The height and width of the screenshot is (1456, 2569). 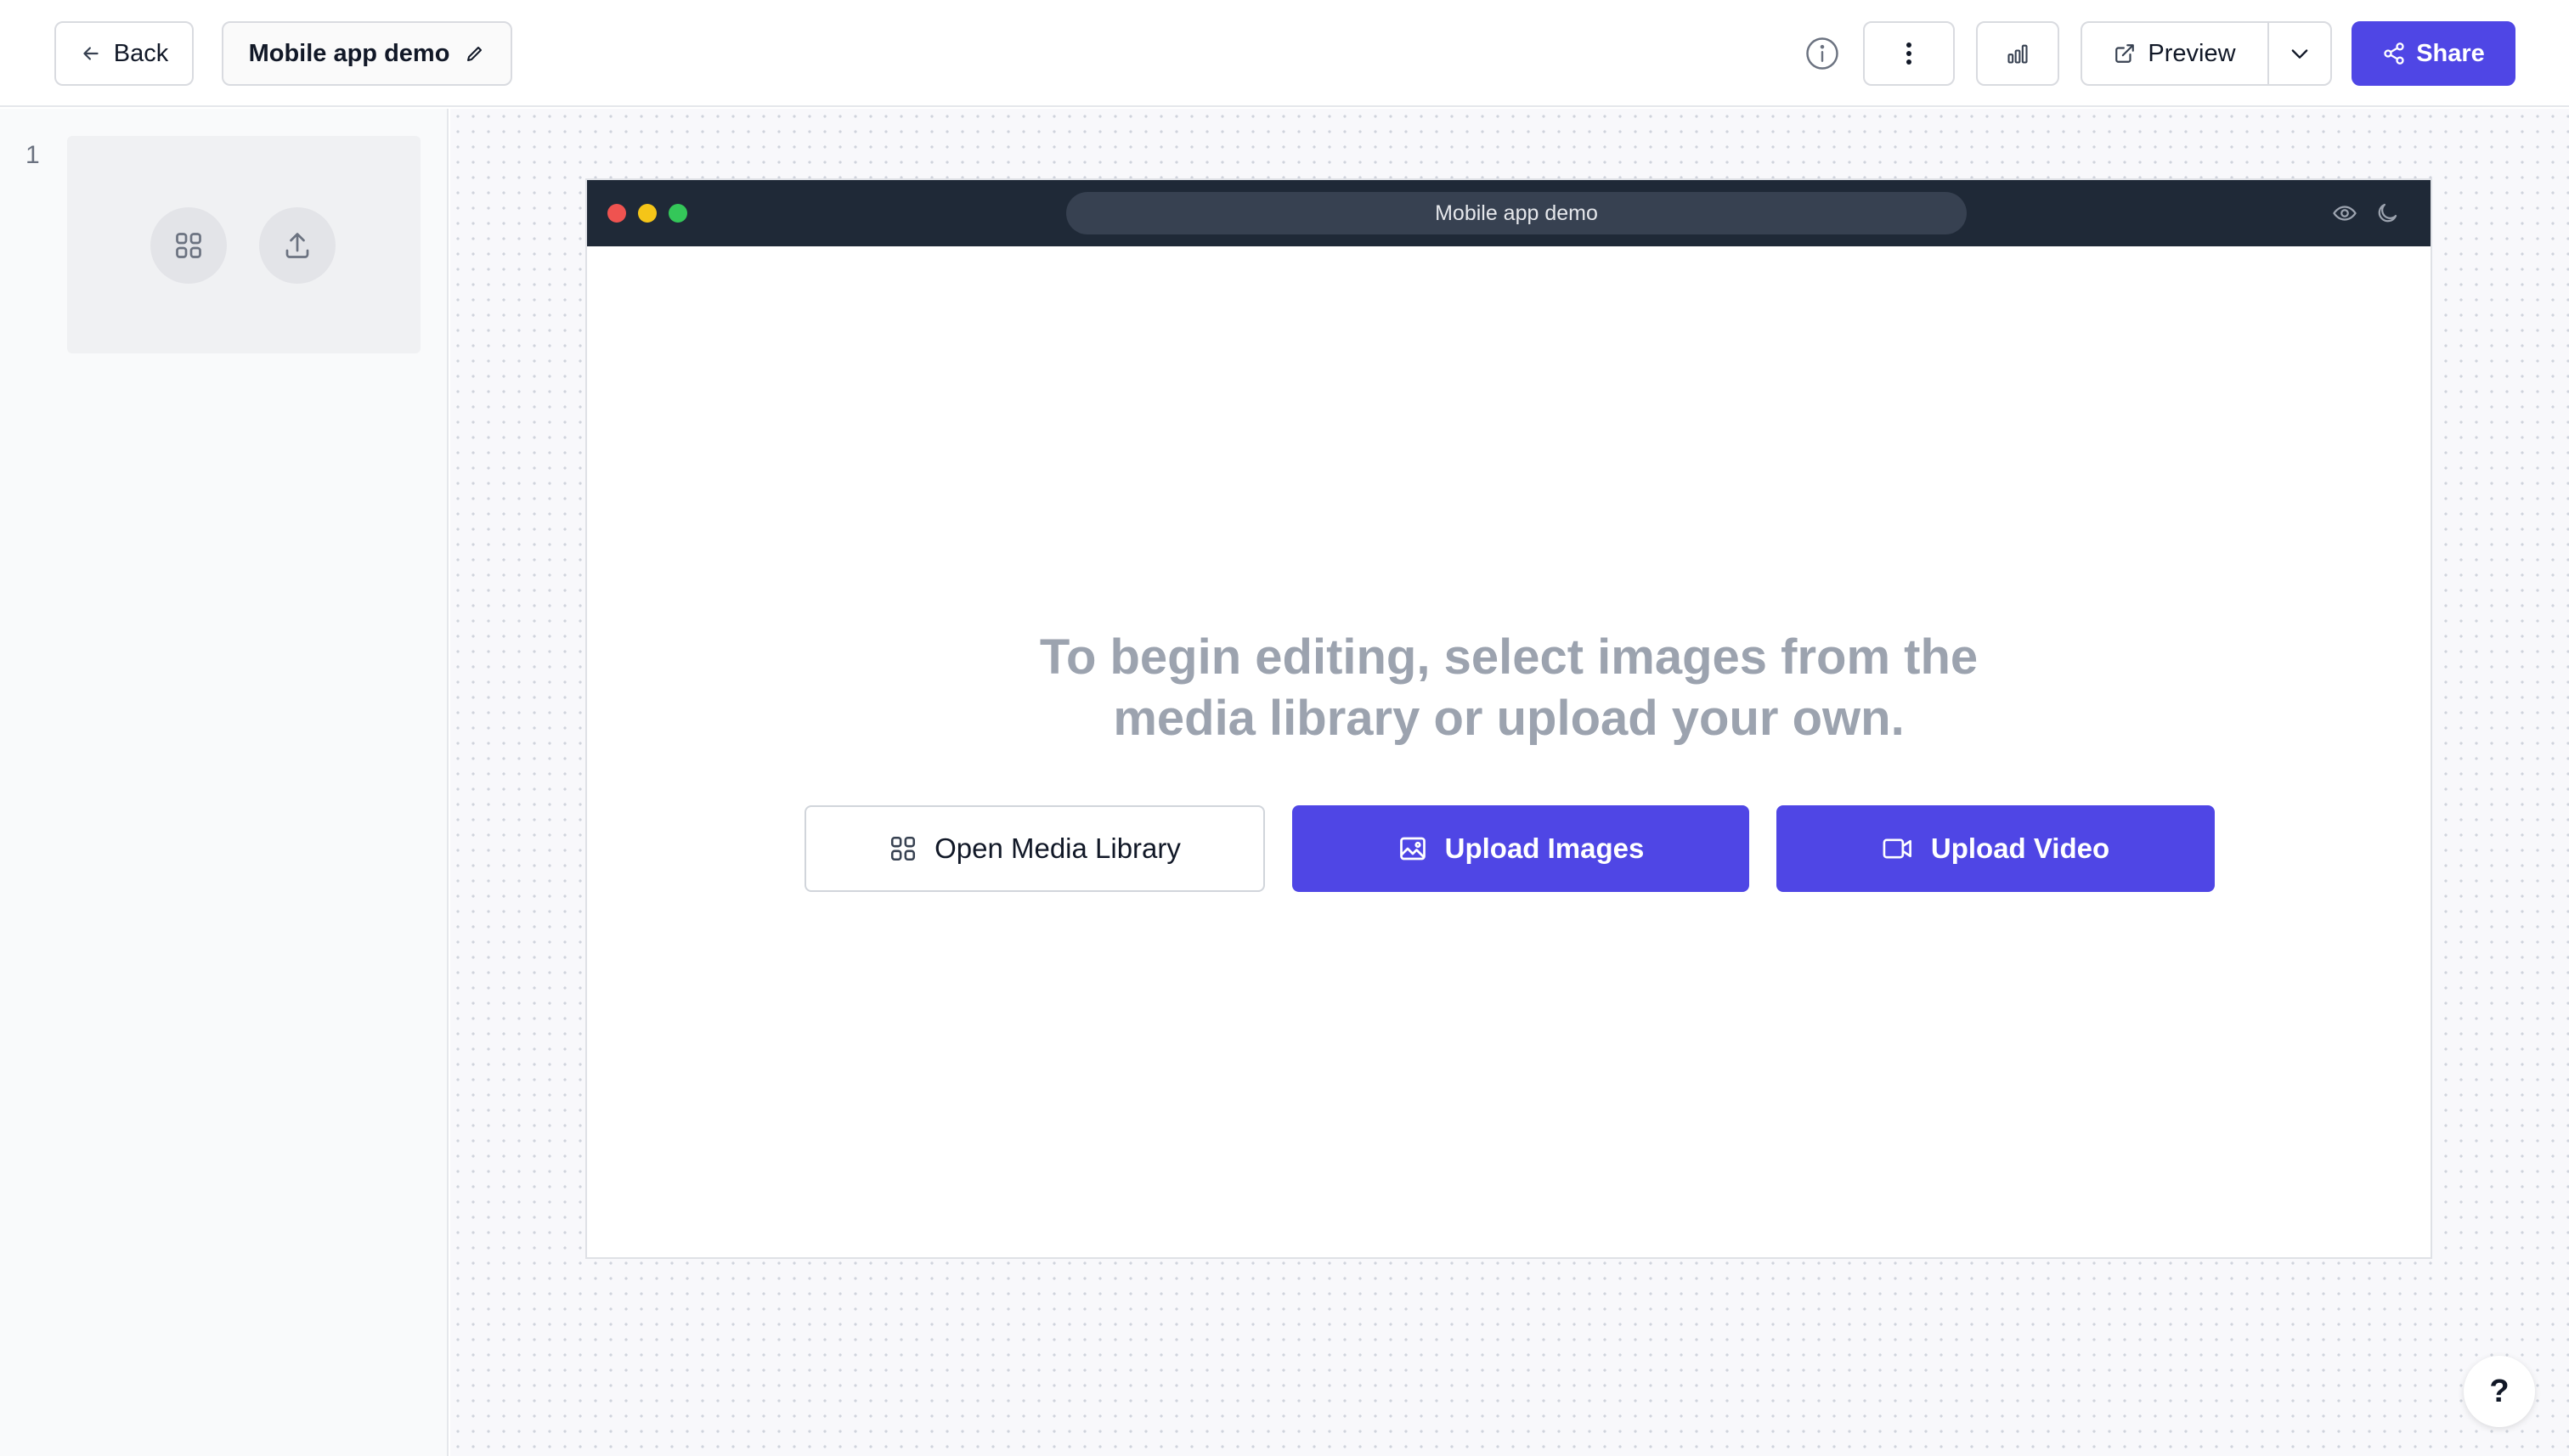 I want to click on browser-url-bar: Mobile app demo, so click(x=1517, y=213).